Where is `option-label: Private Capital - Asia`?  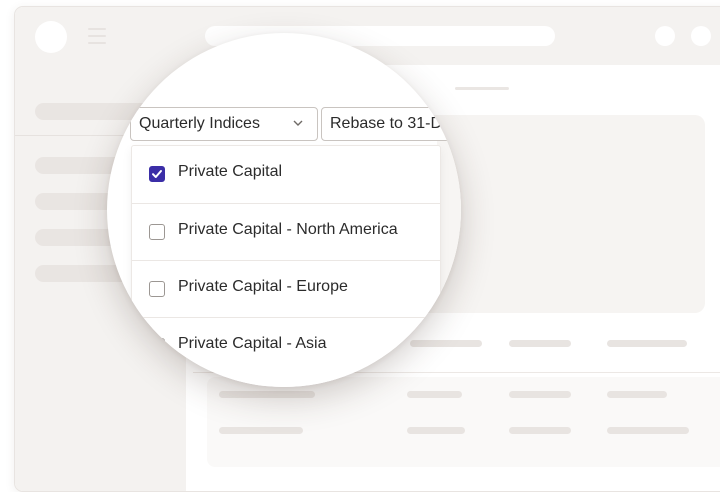 option-label: Private Capital - Asia is located at coordinates (252, 343).